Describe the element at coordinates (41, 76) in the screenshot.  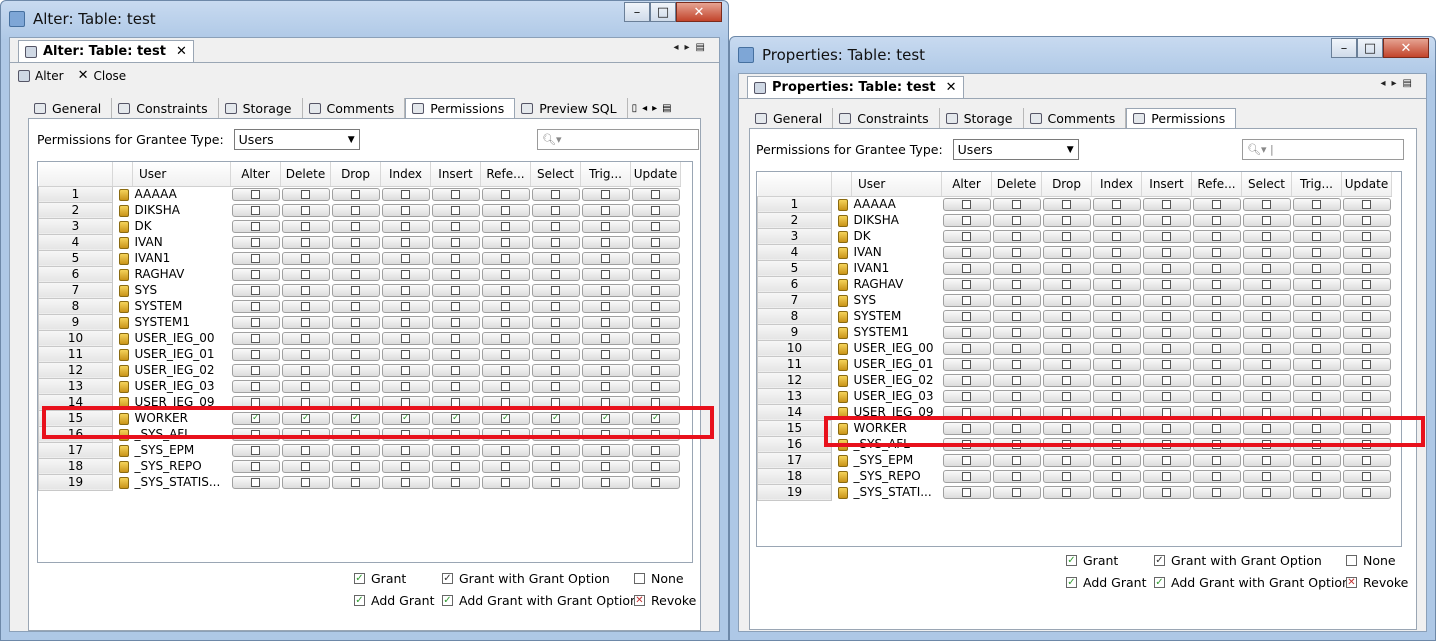
I see `alter-button: Alter` at that location.